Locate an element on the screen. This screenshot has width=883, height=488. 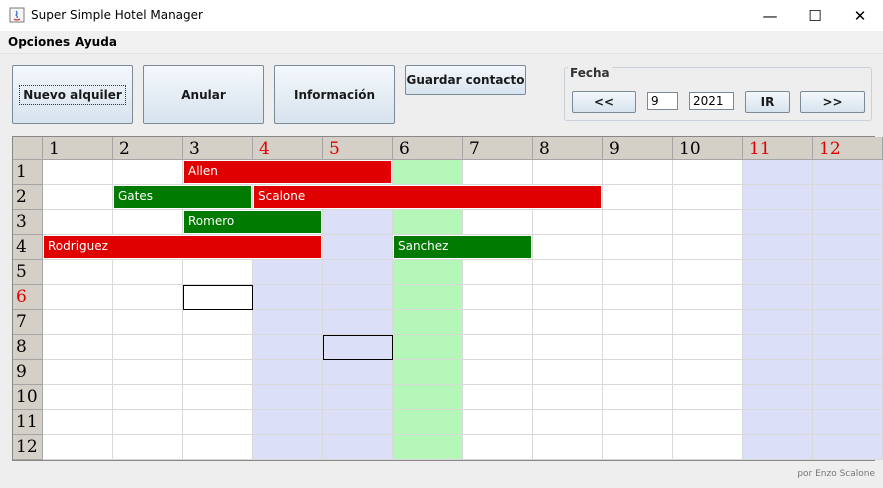
close-button: ✕ is located at coordinates (860, 15).